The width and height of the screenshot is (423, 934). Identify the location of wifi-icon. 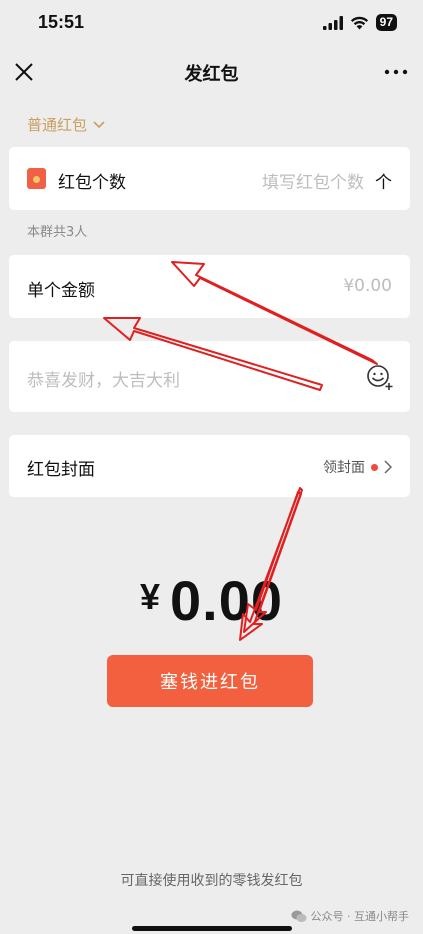
(359, 22).